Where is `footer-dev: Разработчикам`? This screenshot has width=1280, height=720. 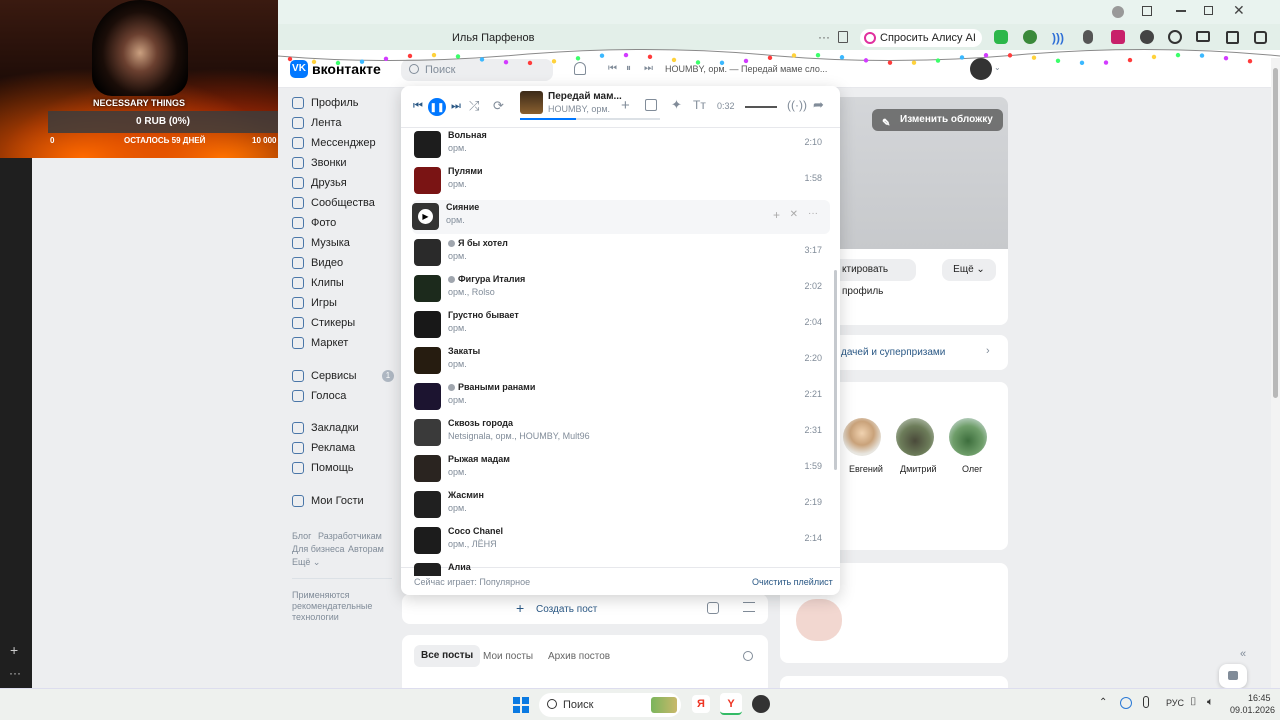
footer-dev: Разработчикам is located at coordinates (350, 536).